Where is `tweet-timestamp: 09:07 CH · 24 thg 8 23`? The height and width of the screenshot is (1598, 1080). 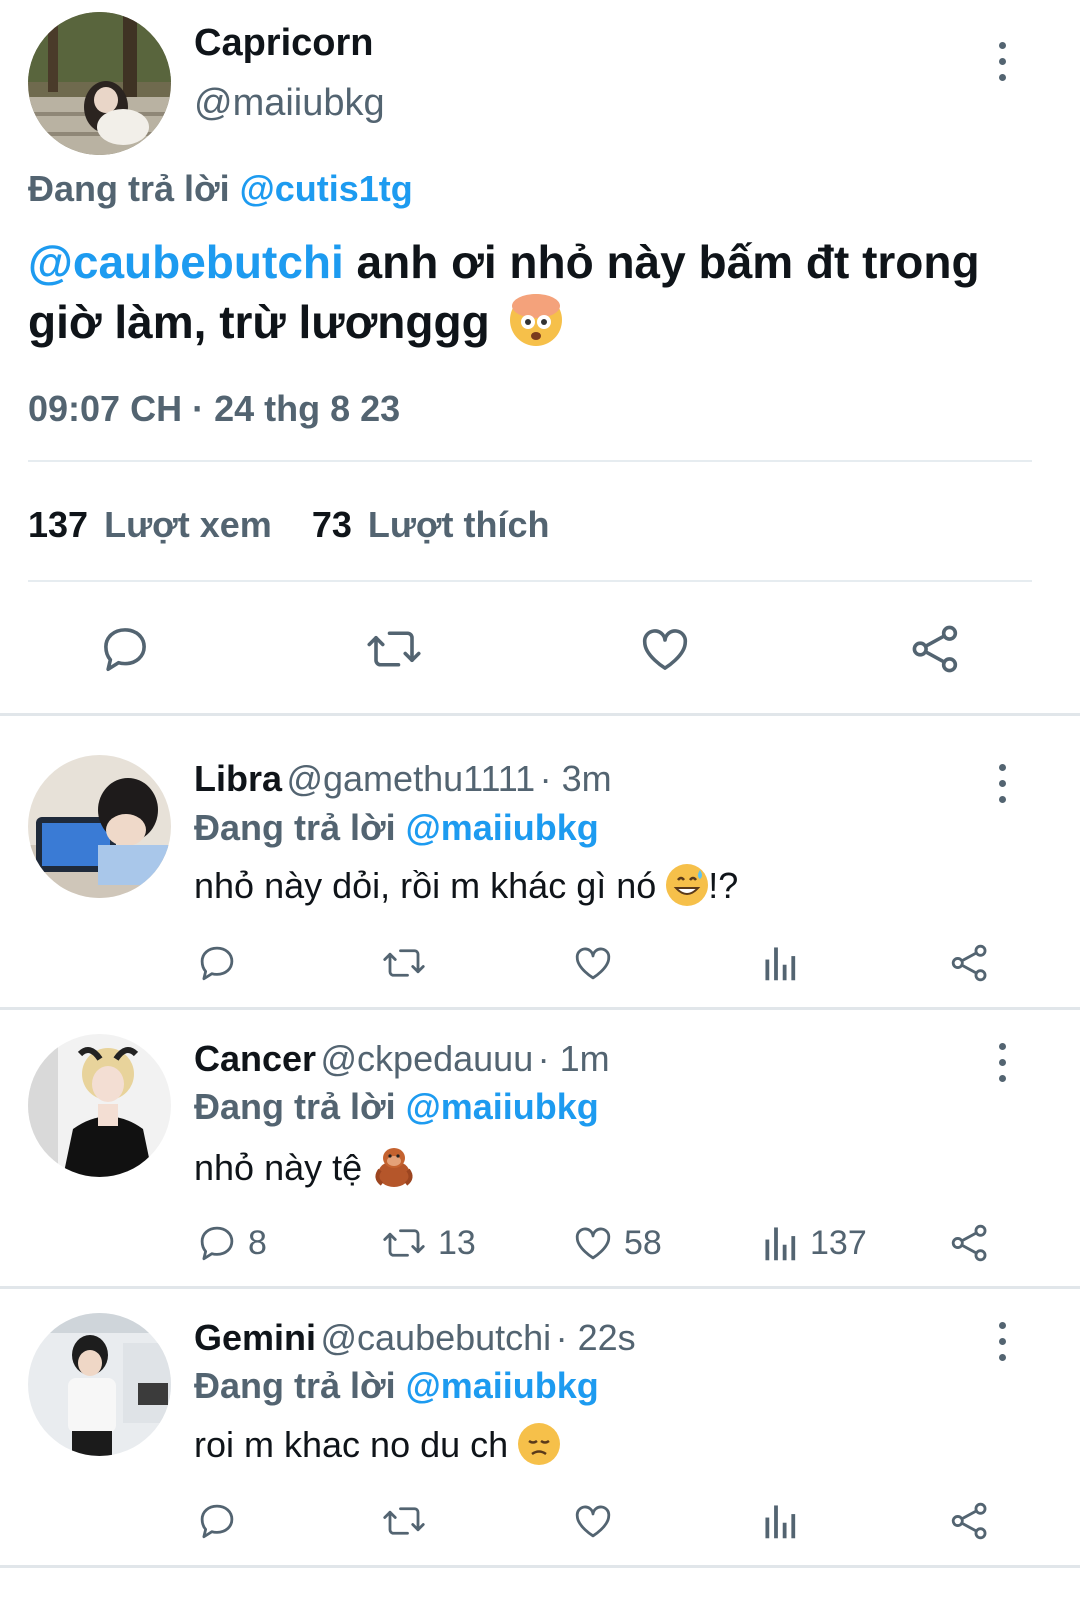
tweet-timestamp: 09:07 CH · 24 thg 8 23 is located at coordinates (214, 409).